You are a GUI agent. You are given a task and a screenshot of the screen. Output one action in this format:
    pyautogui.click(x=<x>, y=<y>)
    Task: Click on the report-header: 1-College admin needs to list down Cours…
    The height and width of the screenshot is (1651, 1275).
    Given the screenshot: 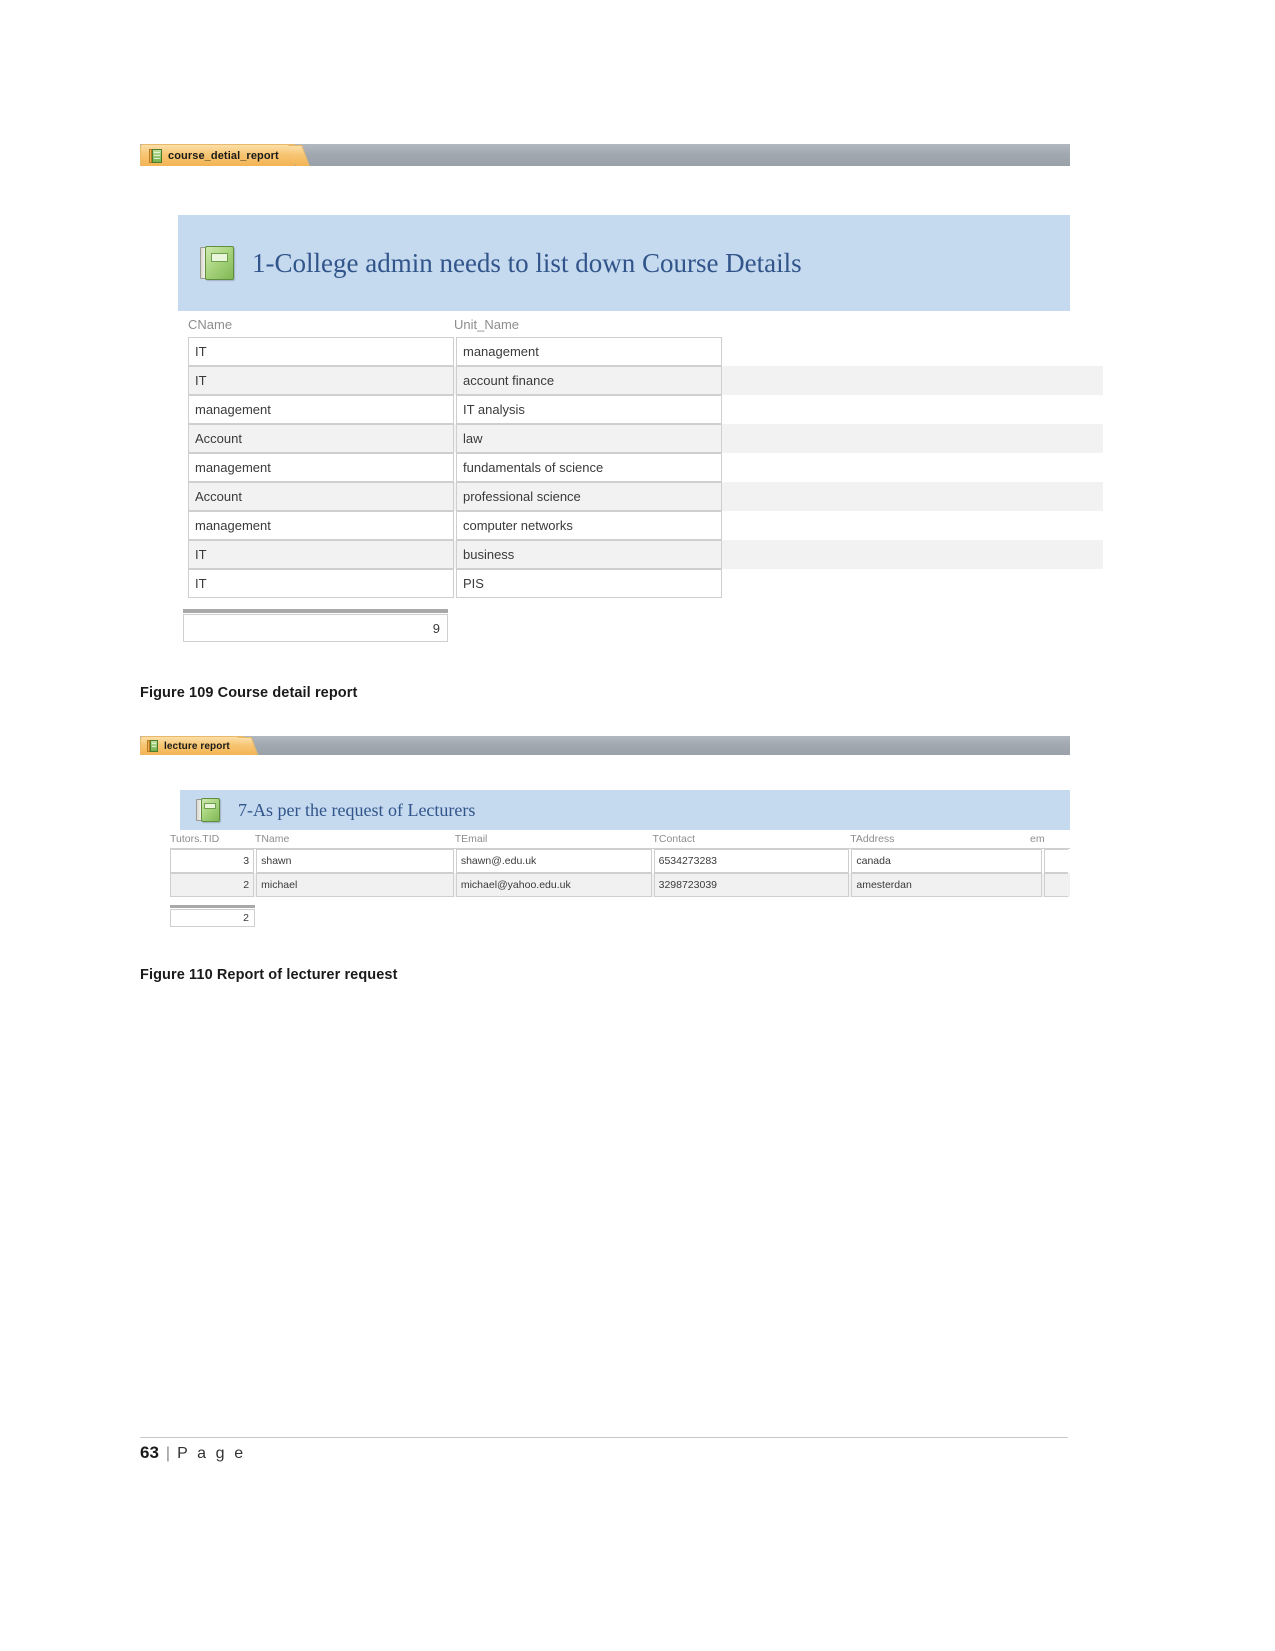 What is the action you would take?
    pyautogui.click(x=624, y=263)
    